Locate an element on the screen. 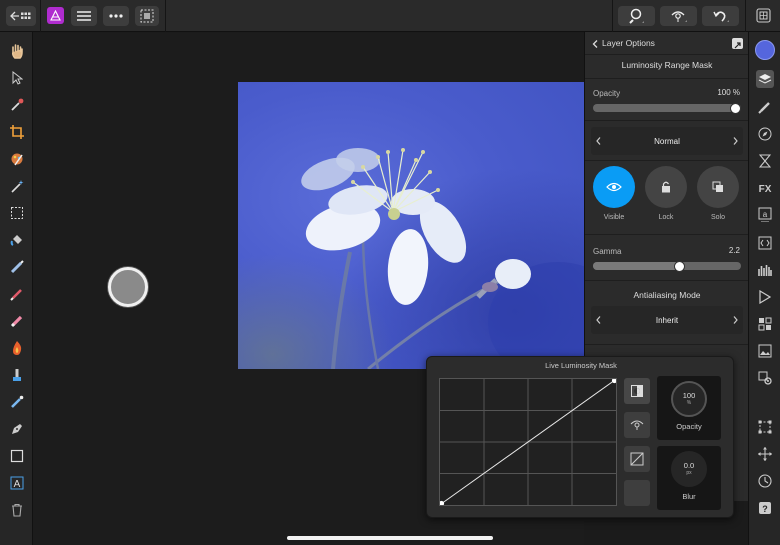 The image size is (780, 545). mask-opacity-label: Opacity is located at coordinates (689, 426).